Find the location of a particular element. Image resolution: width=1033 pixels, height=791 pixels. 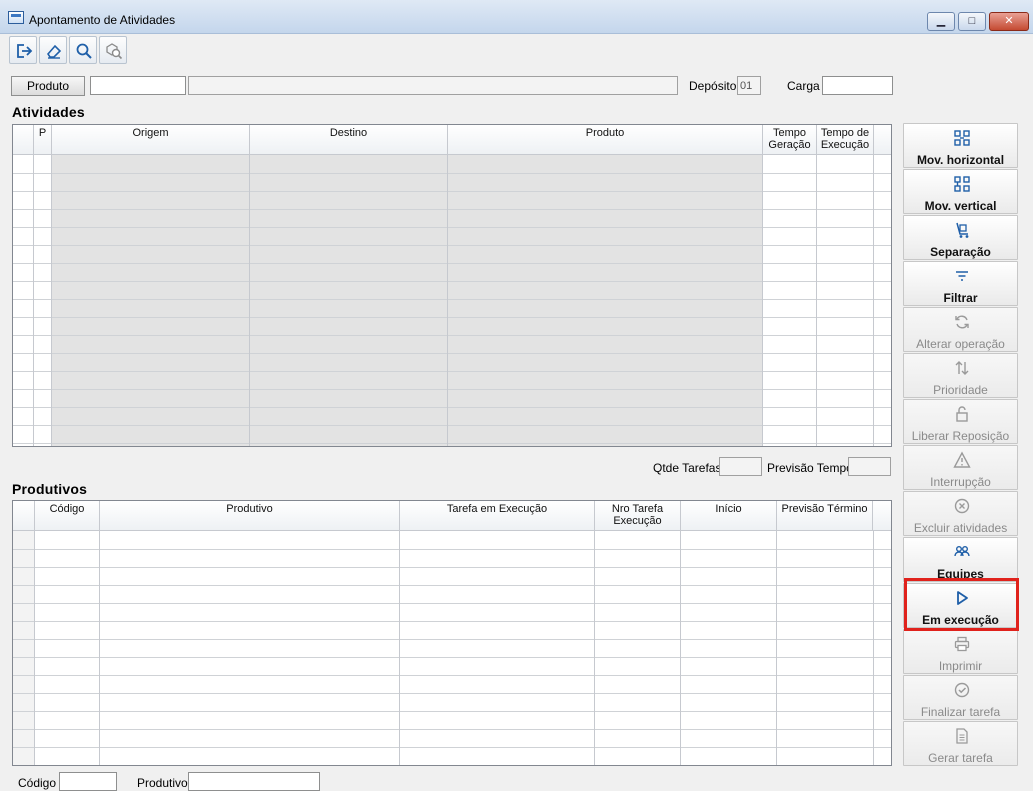

produtivo-input is located at coordinates (254, 781).